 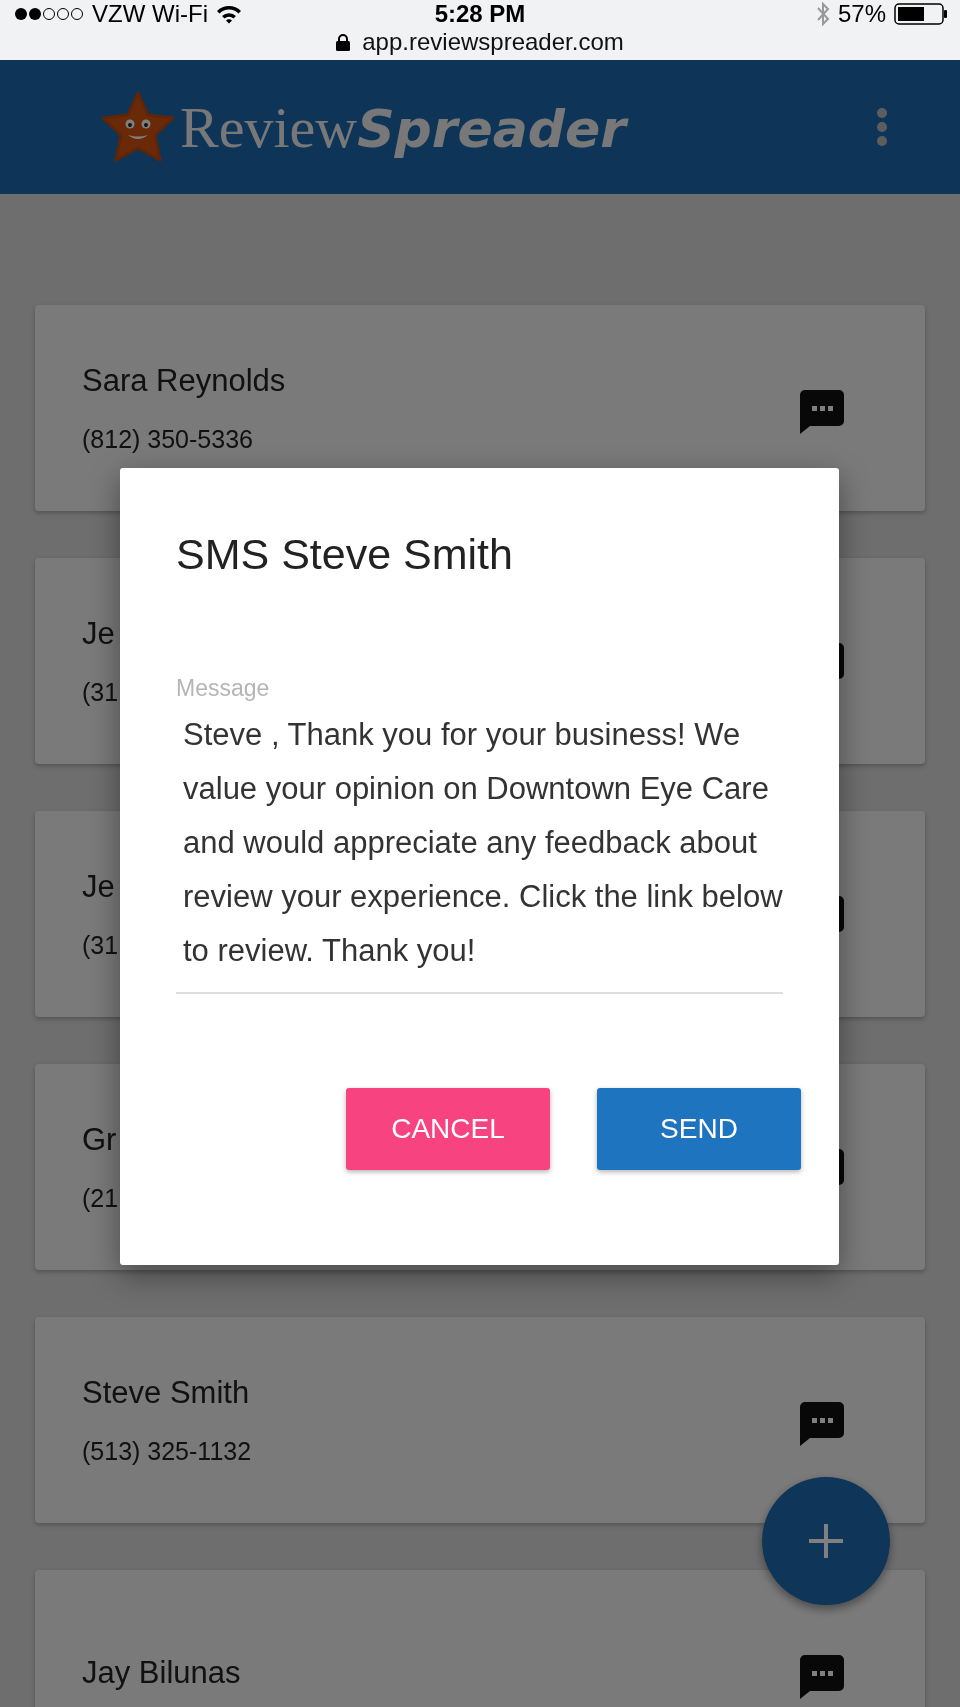 What do you see at coordinates (480, 14) in the screenshot?
I see `clock-time: 5:28 PM` at bounding box center [480, 14].